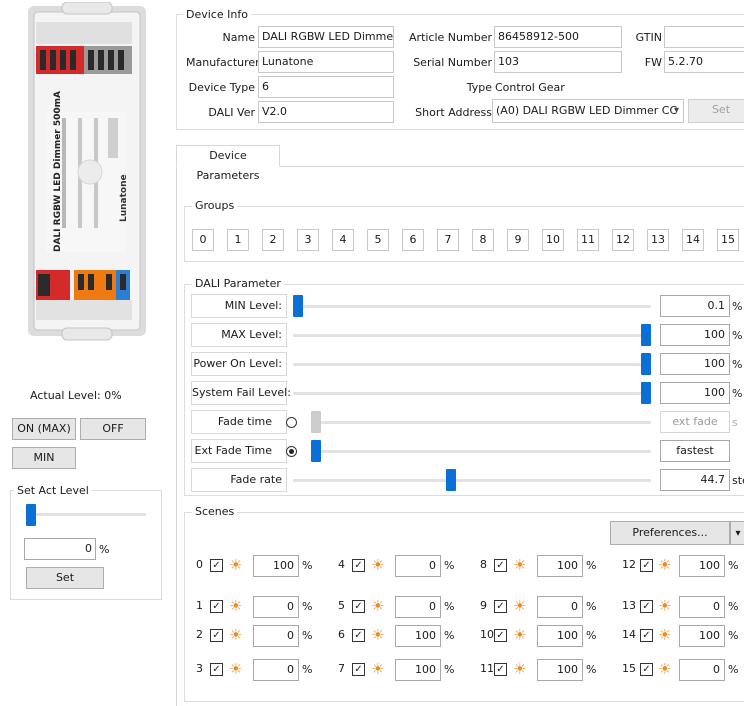 This screenshot has width=744, height=706. I want to click on group-14-button: 14, so click(693, 240).